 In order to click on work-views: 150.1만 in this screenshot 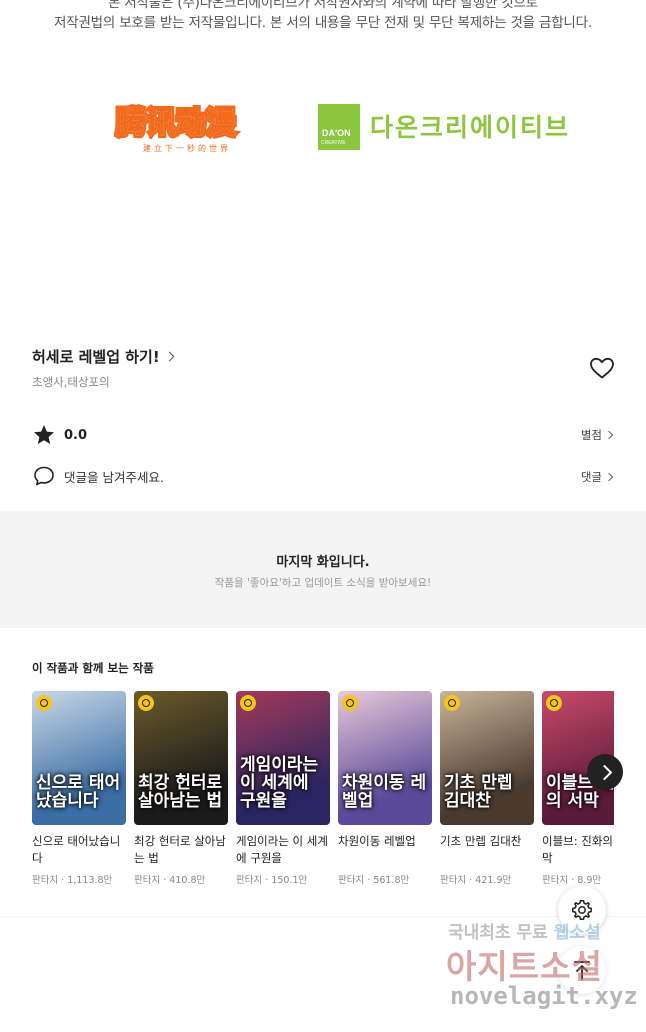, I will do `click(289, 880)`.